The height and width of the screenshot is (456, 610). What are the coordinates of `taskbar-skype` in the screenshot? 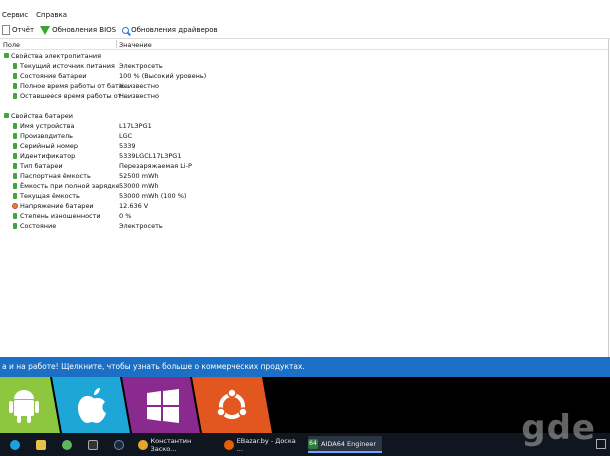 It's located at (15, 444).